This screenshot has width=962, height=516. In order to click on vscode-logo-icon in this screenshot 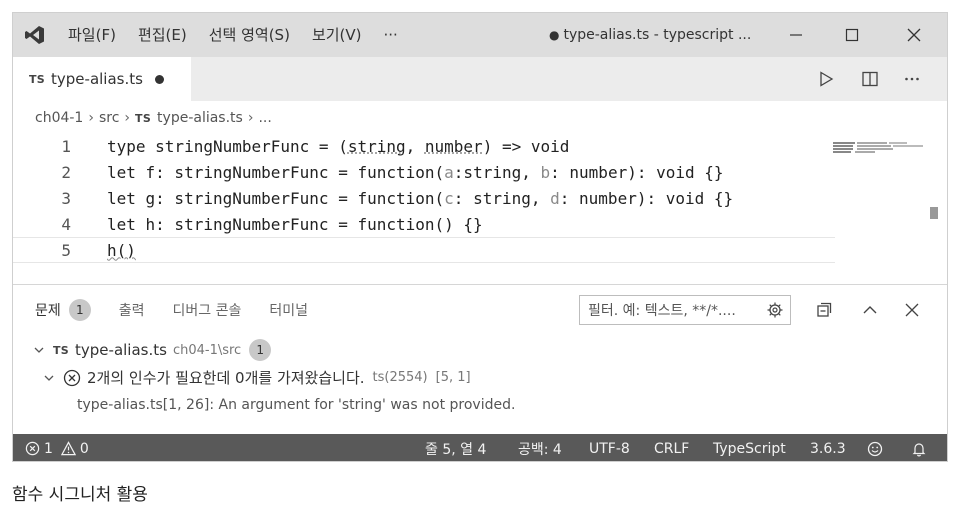, I will do `click(35, 35)`.